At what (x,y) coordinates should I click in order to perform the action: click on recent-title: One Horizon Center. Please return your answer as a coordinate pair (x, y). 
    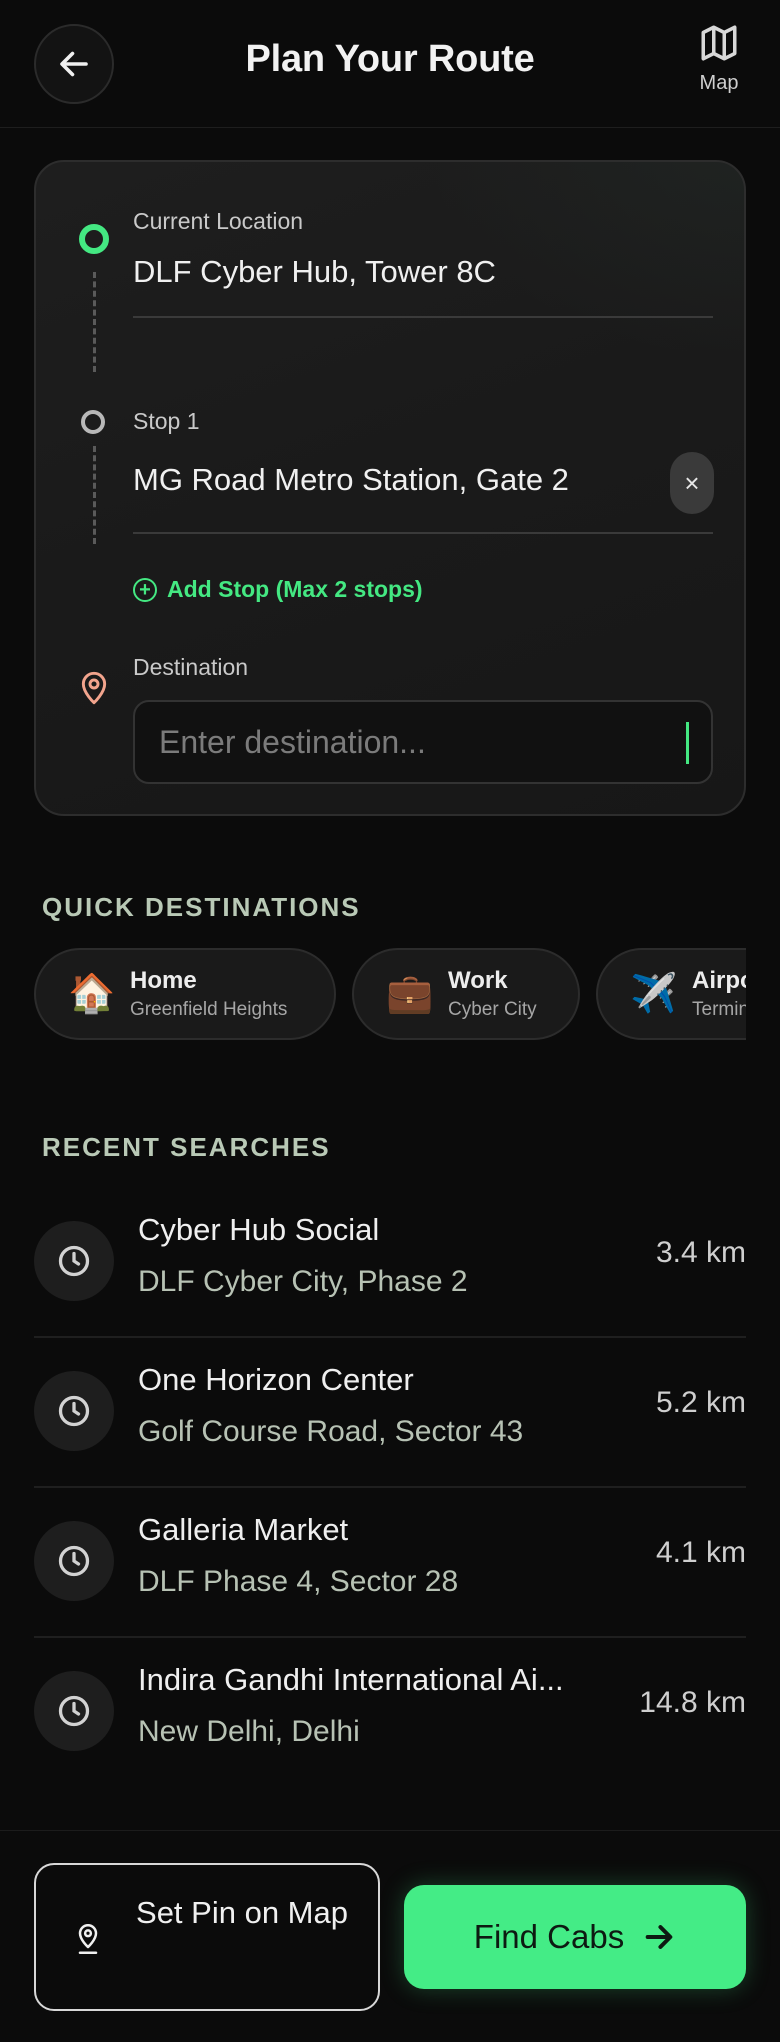
    Looking at the image, I should click on (276, 1379).